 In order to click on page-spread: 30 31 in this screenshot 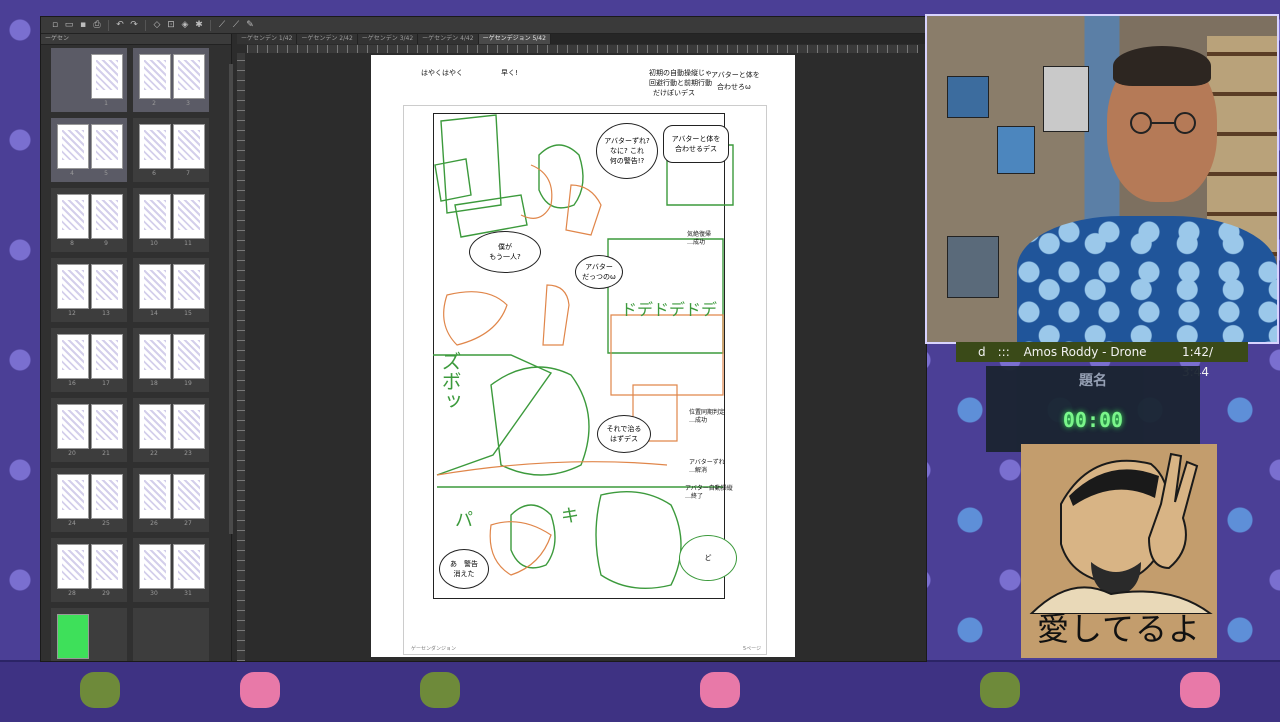, I will do `click(171, 570)`.